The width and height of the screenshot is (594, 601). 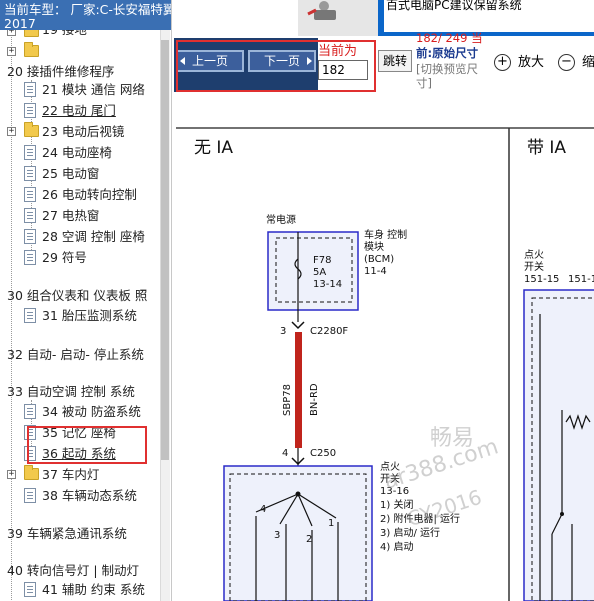 I want to click on tree-item-label: 23 电动后视镜, so click(x=83, y=131).